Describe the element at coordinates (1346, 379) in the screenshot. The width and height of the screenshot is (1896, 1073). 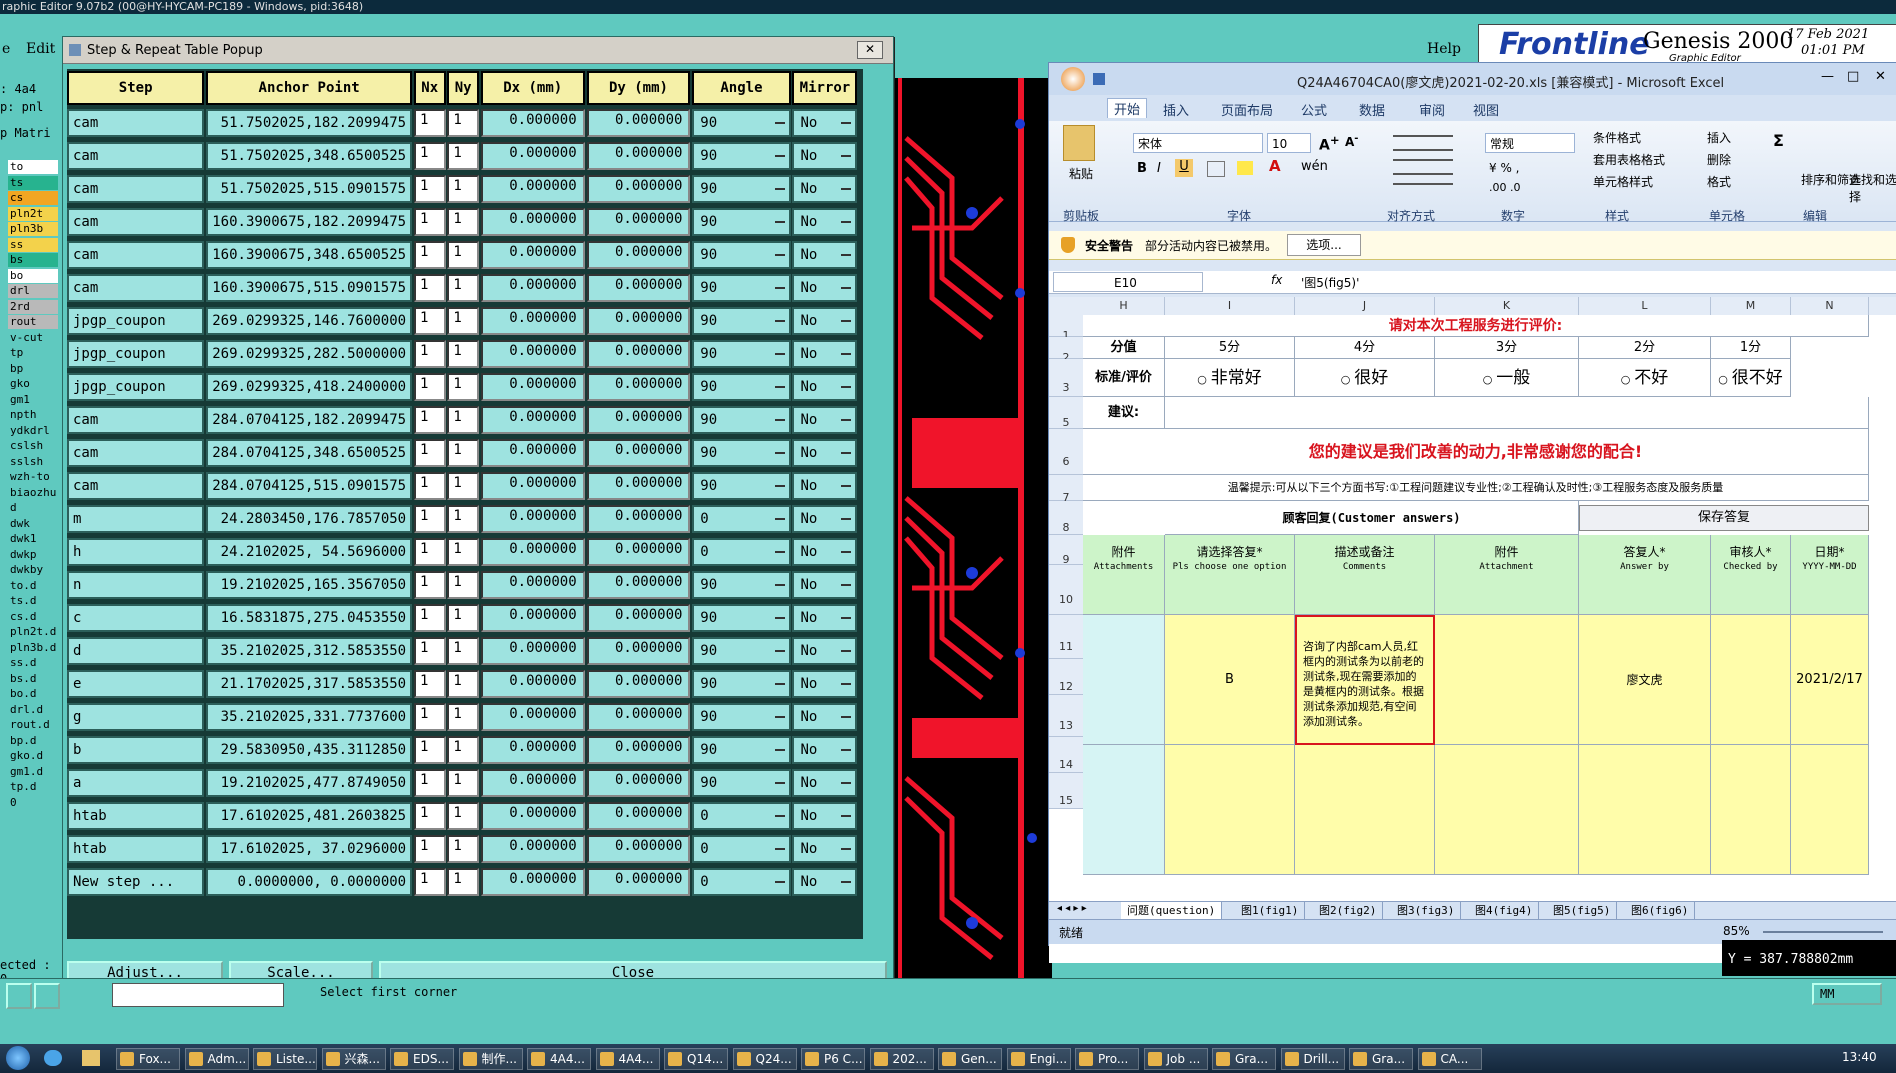
I see `radio-icon: ○` at that location.